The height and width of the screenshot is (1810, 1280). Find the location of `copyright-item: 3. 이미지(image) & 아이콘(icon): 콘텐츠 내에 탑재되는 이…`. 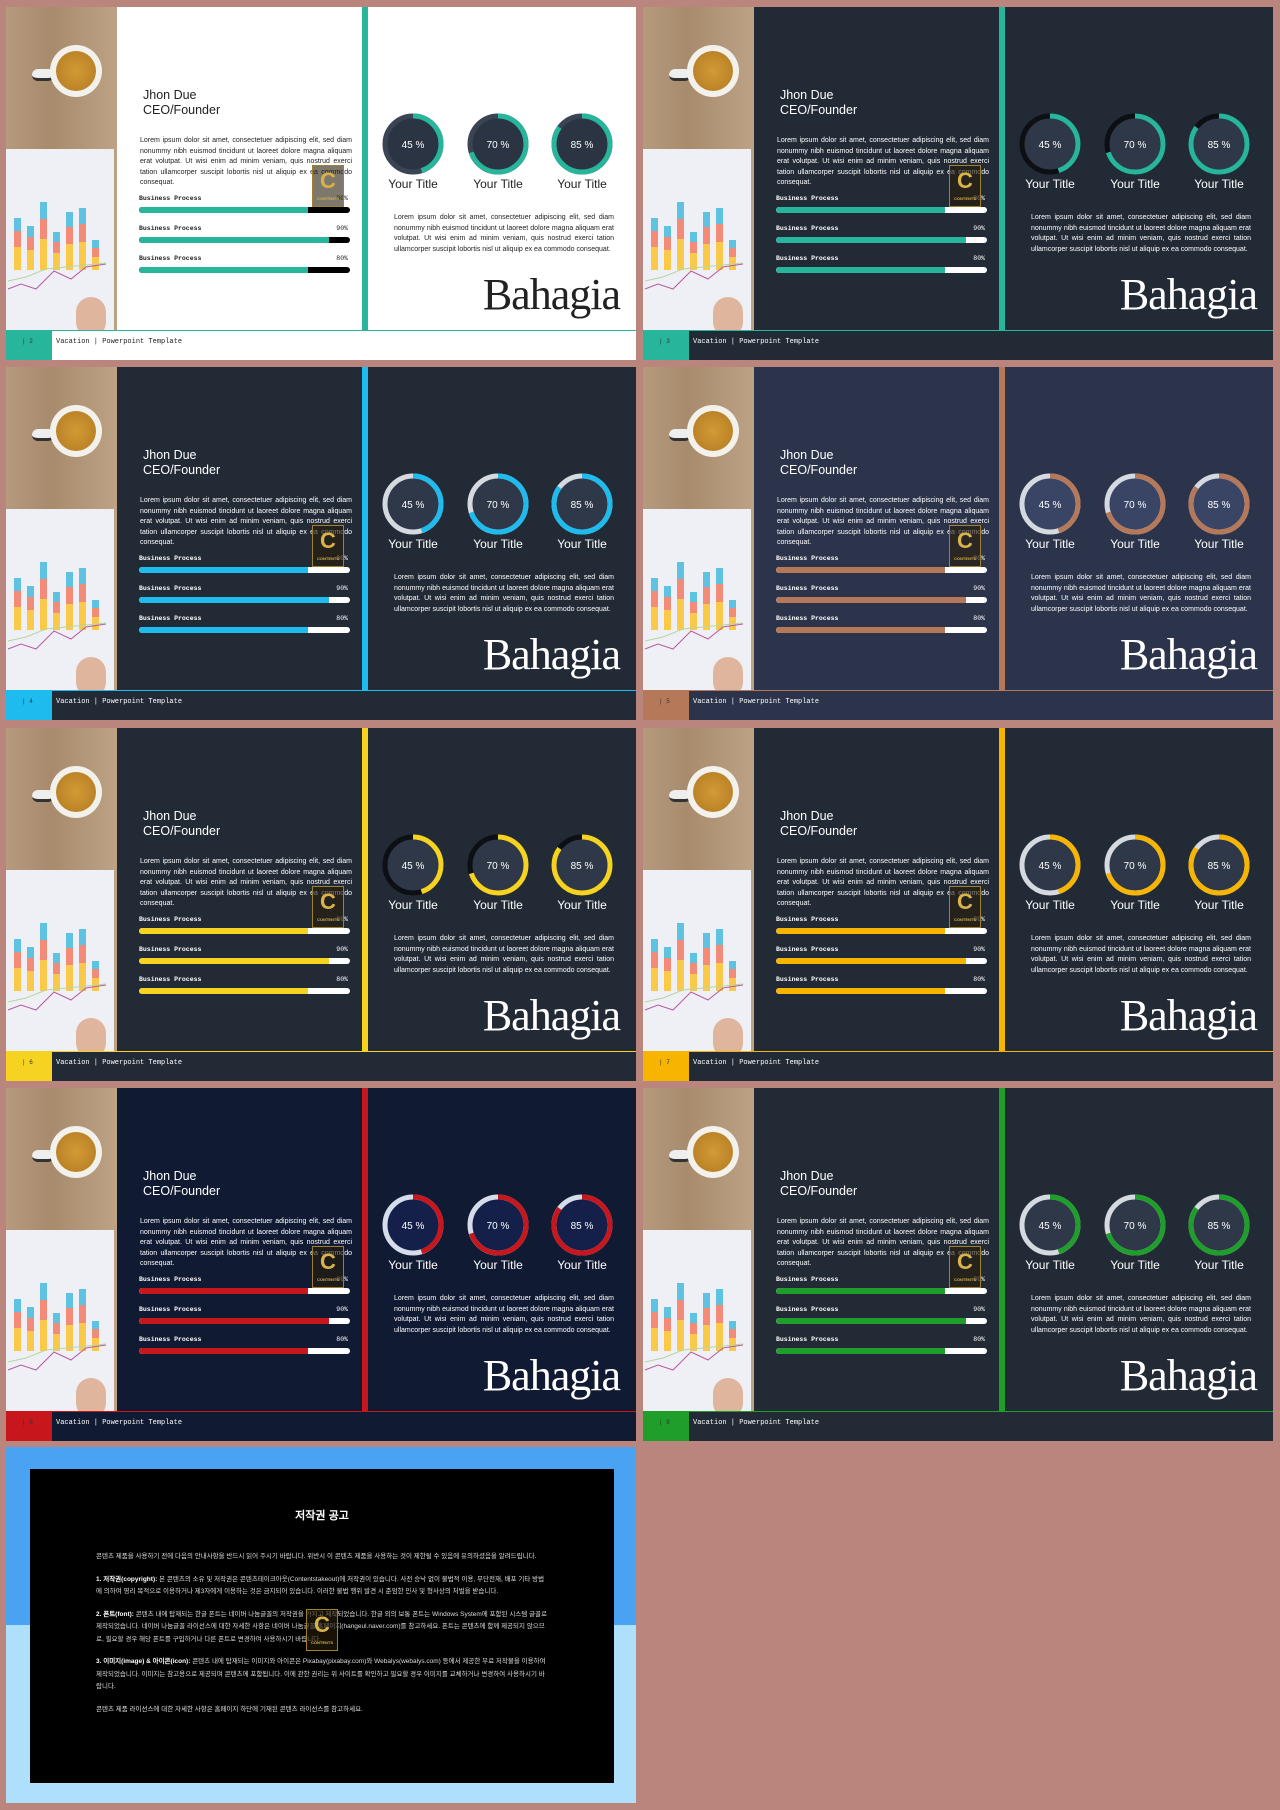

copyright-item: 3. 이미지(image) & 아이콘(icon): 콘텐츠 내에 탑재되는 이… is located at coordinates (322, 1675).